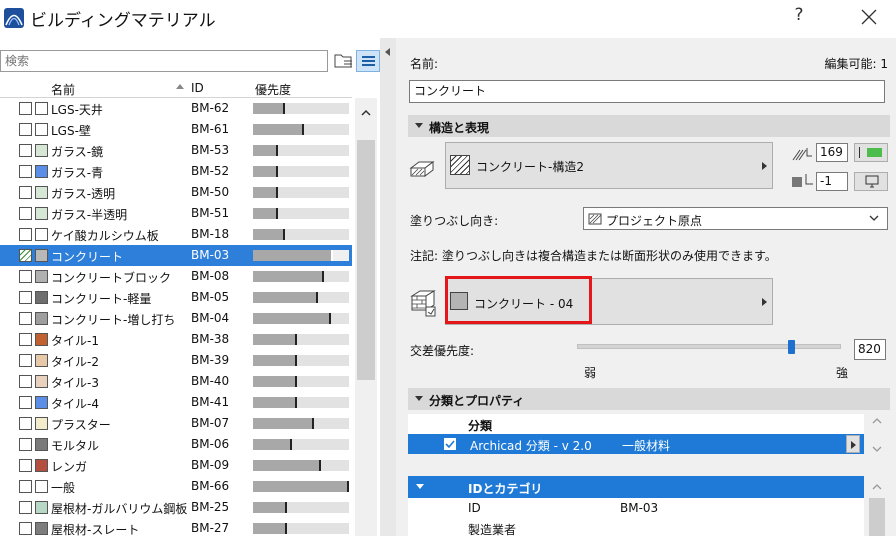 Image resolution: width=896 pixels, height=536 pixels. Describe the element at coordinates (649, 126) in the screenshot. I see `section-structure-header: 構造と表現` at that location.